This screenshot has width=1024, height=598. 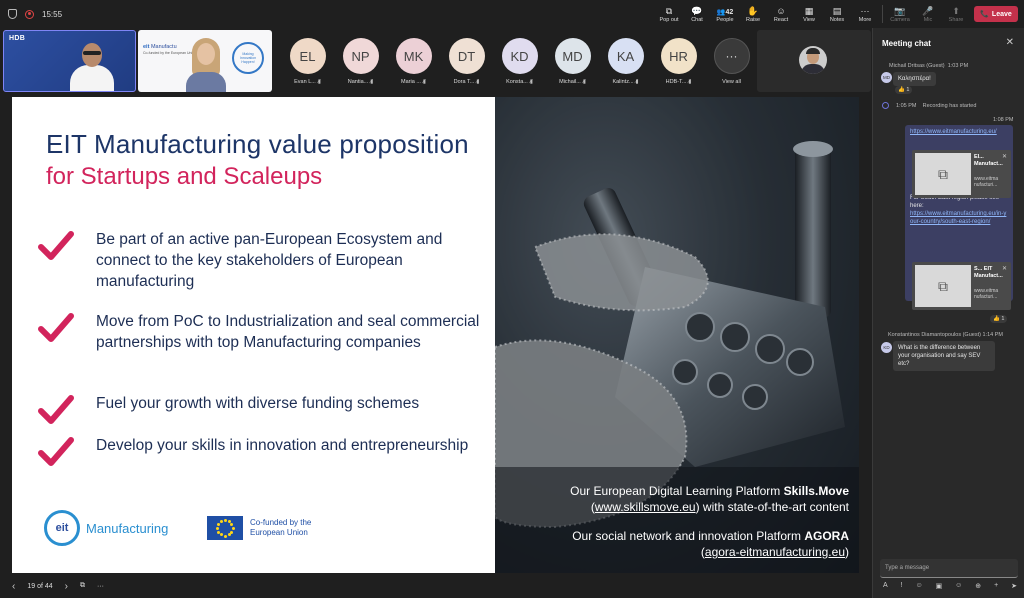 I want to click on self-video-tile, so click(x=814, y=61).